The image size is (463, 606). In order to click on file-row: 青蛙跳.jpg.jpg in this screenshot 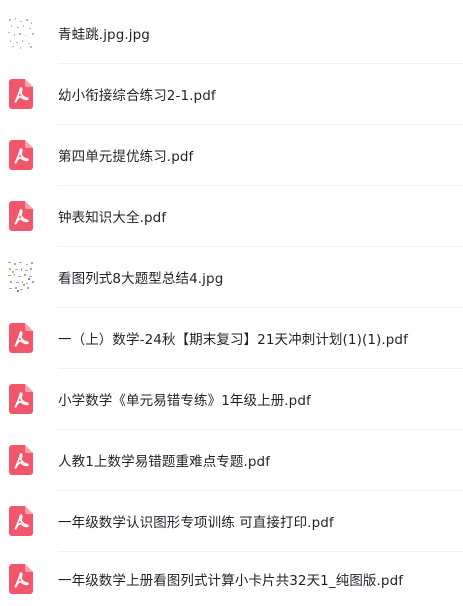, I will do `click(231, 32)`.